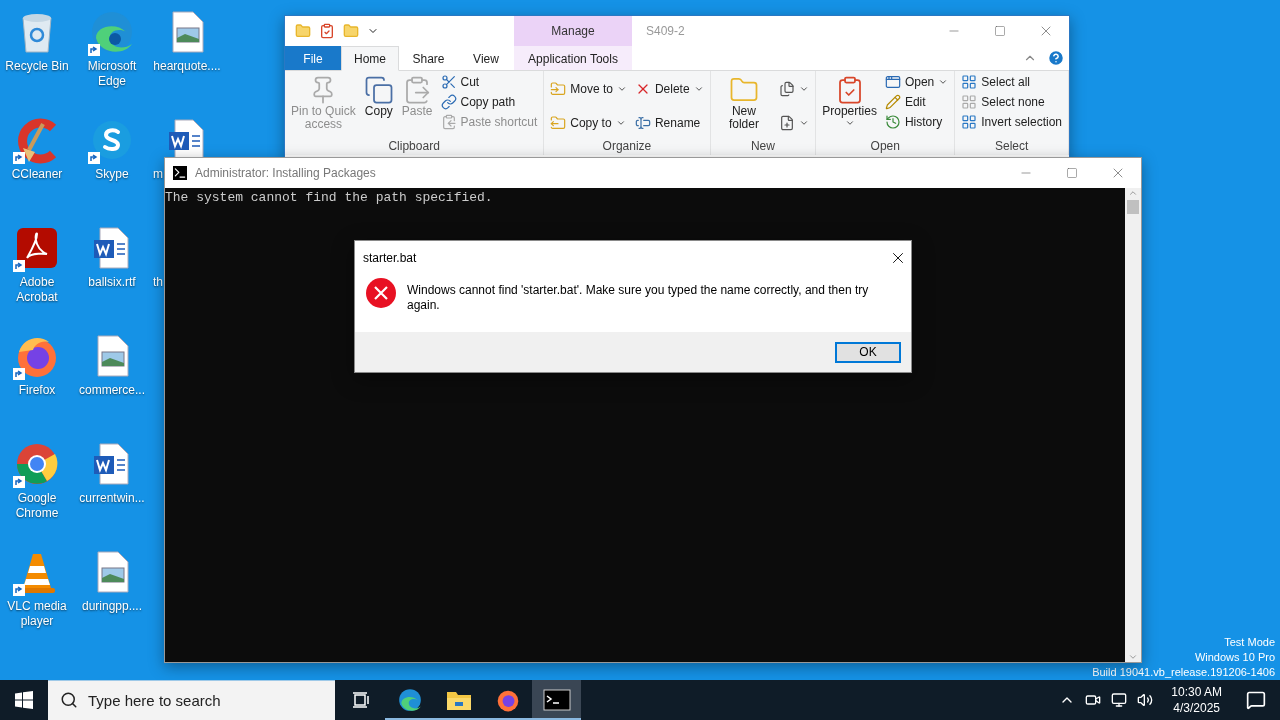  I want to click on ribbon-button: New folder, so click(744, 103).